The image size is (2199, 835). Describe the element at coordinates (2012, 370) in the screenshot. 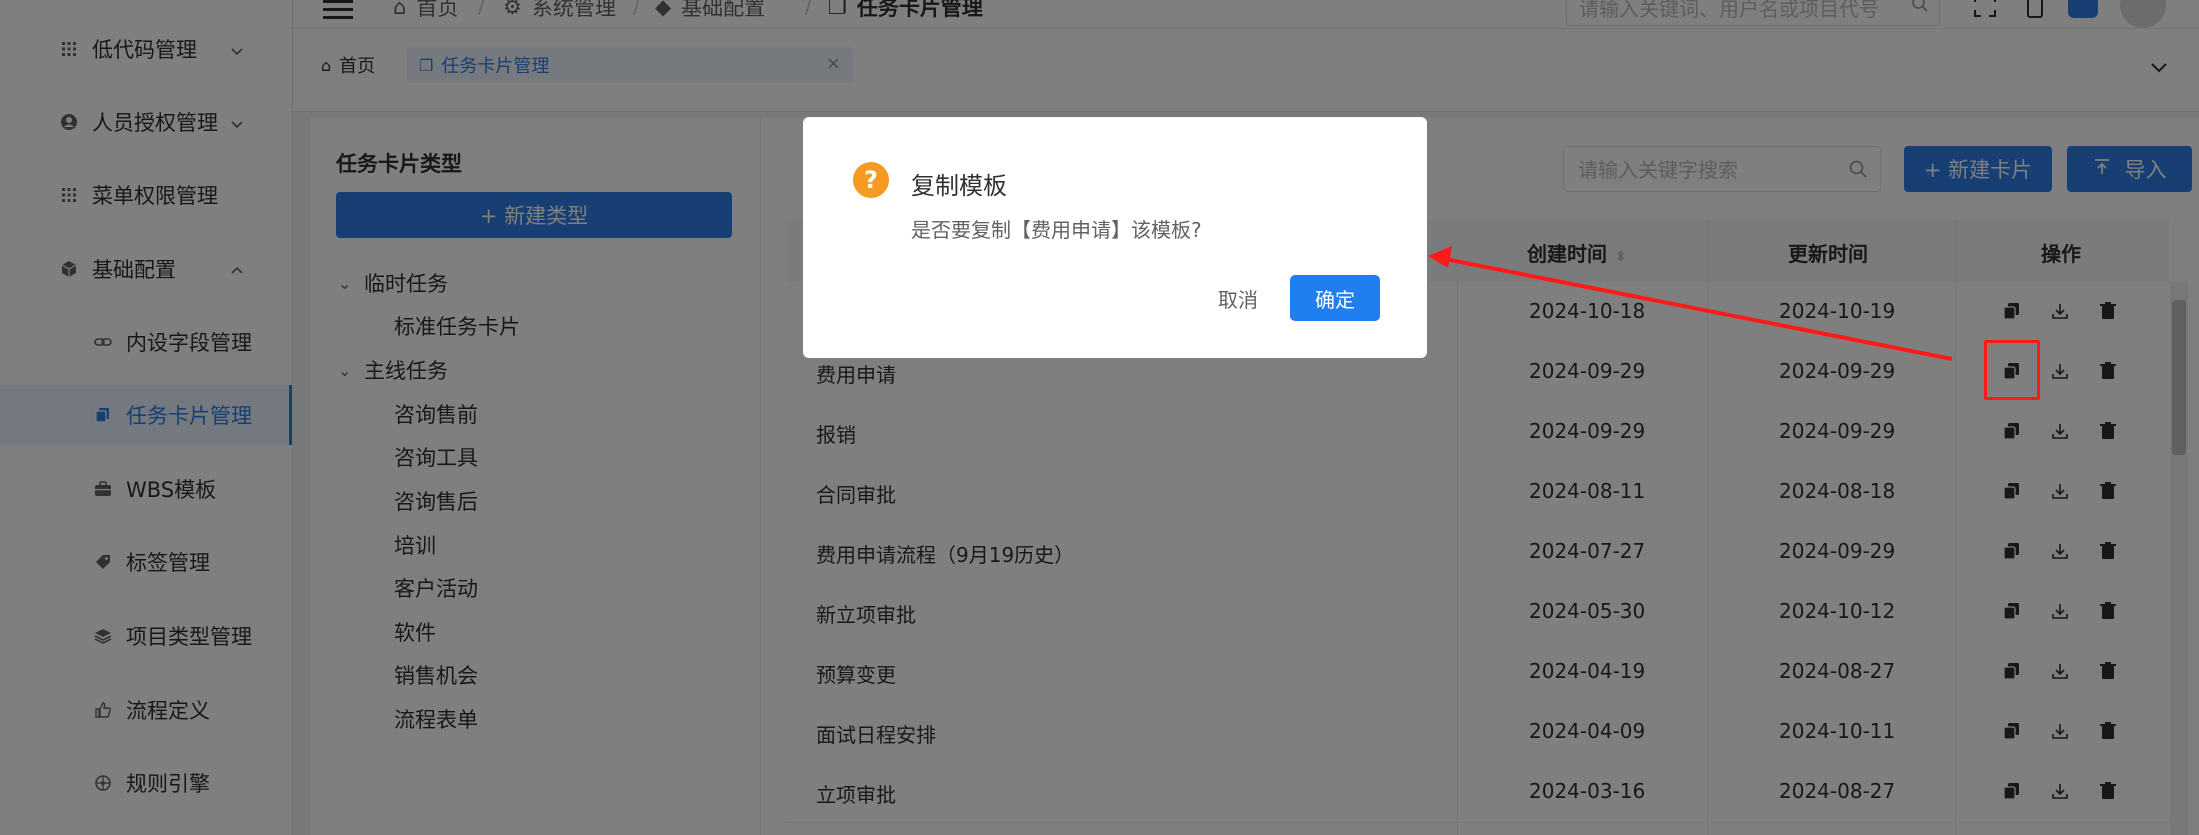

I see `highlight-box` at that location.